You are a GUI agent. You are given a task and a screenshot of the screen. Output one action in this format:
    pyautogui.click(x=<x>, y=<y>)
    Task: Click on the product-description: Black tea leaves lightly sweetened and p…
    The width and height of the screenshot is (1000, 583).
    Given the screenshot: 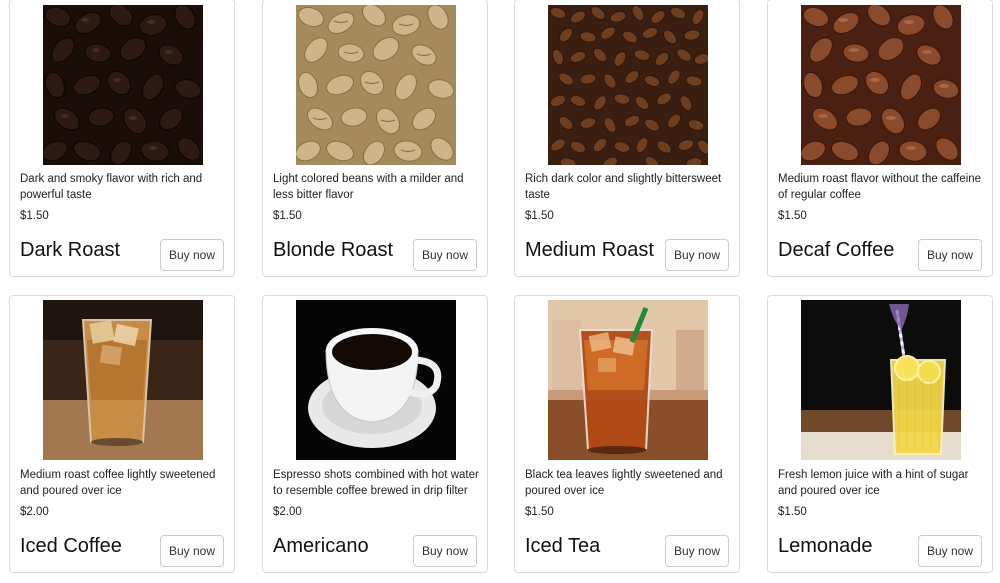 What is the action you would take?
    pyautogui.click(x=624, y=483)
    